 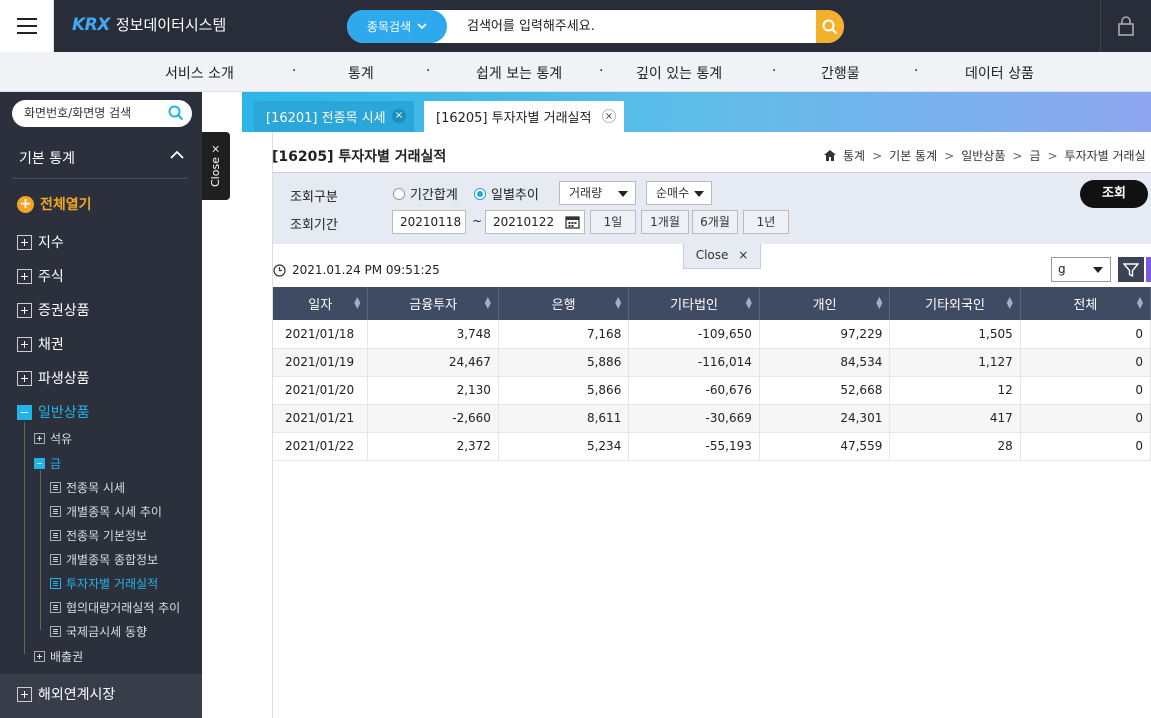 I want to click on tree-item-comprehensive-info: 개별종목 종합정보, so click(x=104, y=559).